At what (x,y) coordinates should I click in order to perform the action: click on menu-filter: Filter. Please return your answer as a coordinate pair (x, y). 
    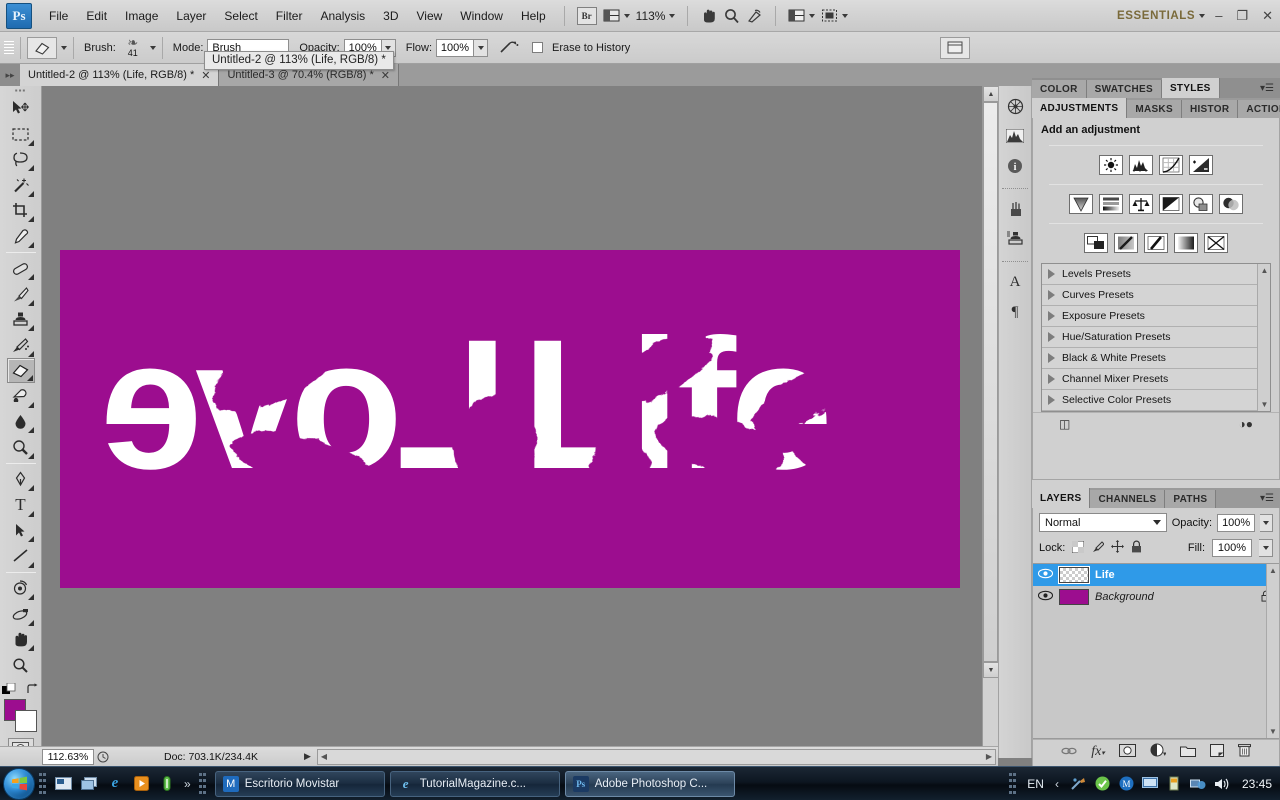
    Looking at the image, I should click on (289, 16).